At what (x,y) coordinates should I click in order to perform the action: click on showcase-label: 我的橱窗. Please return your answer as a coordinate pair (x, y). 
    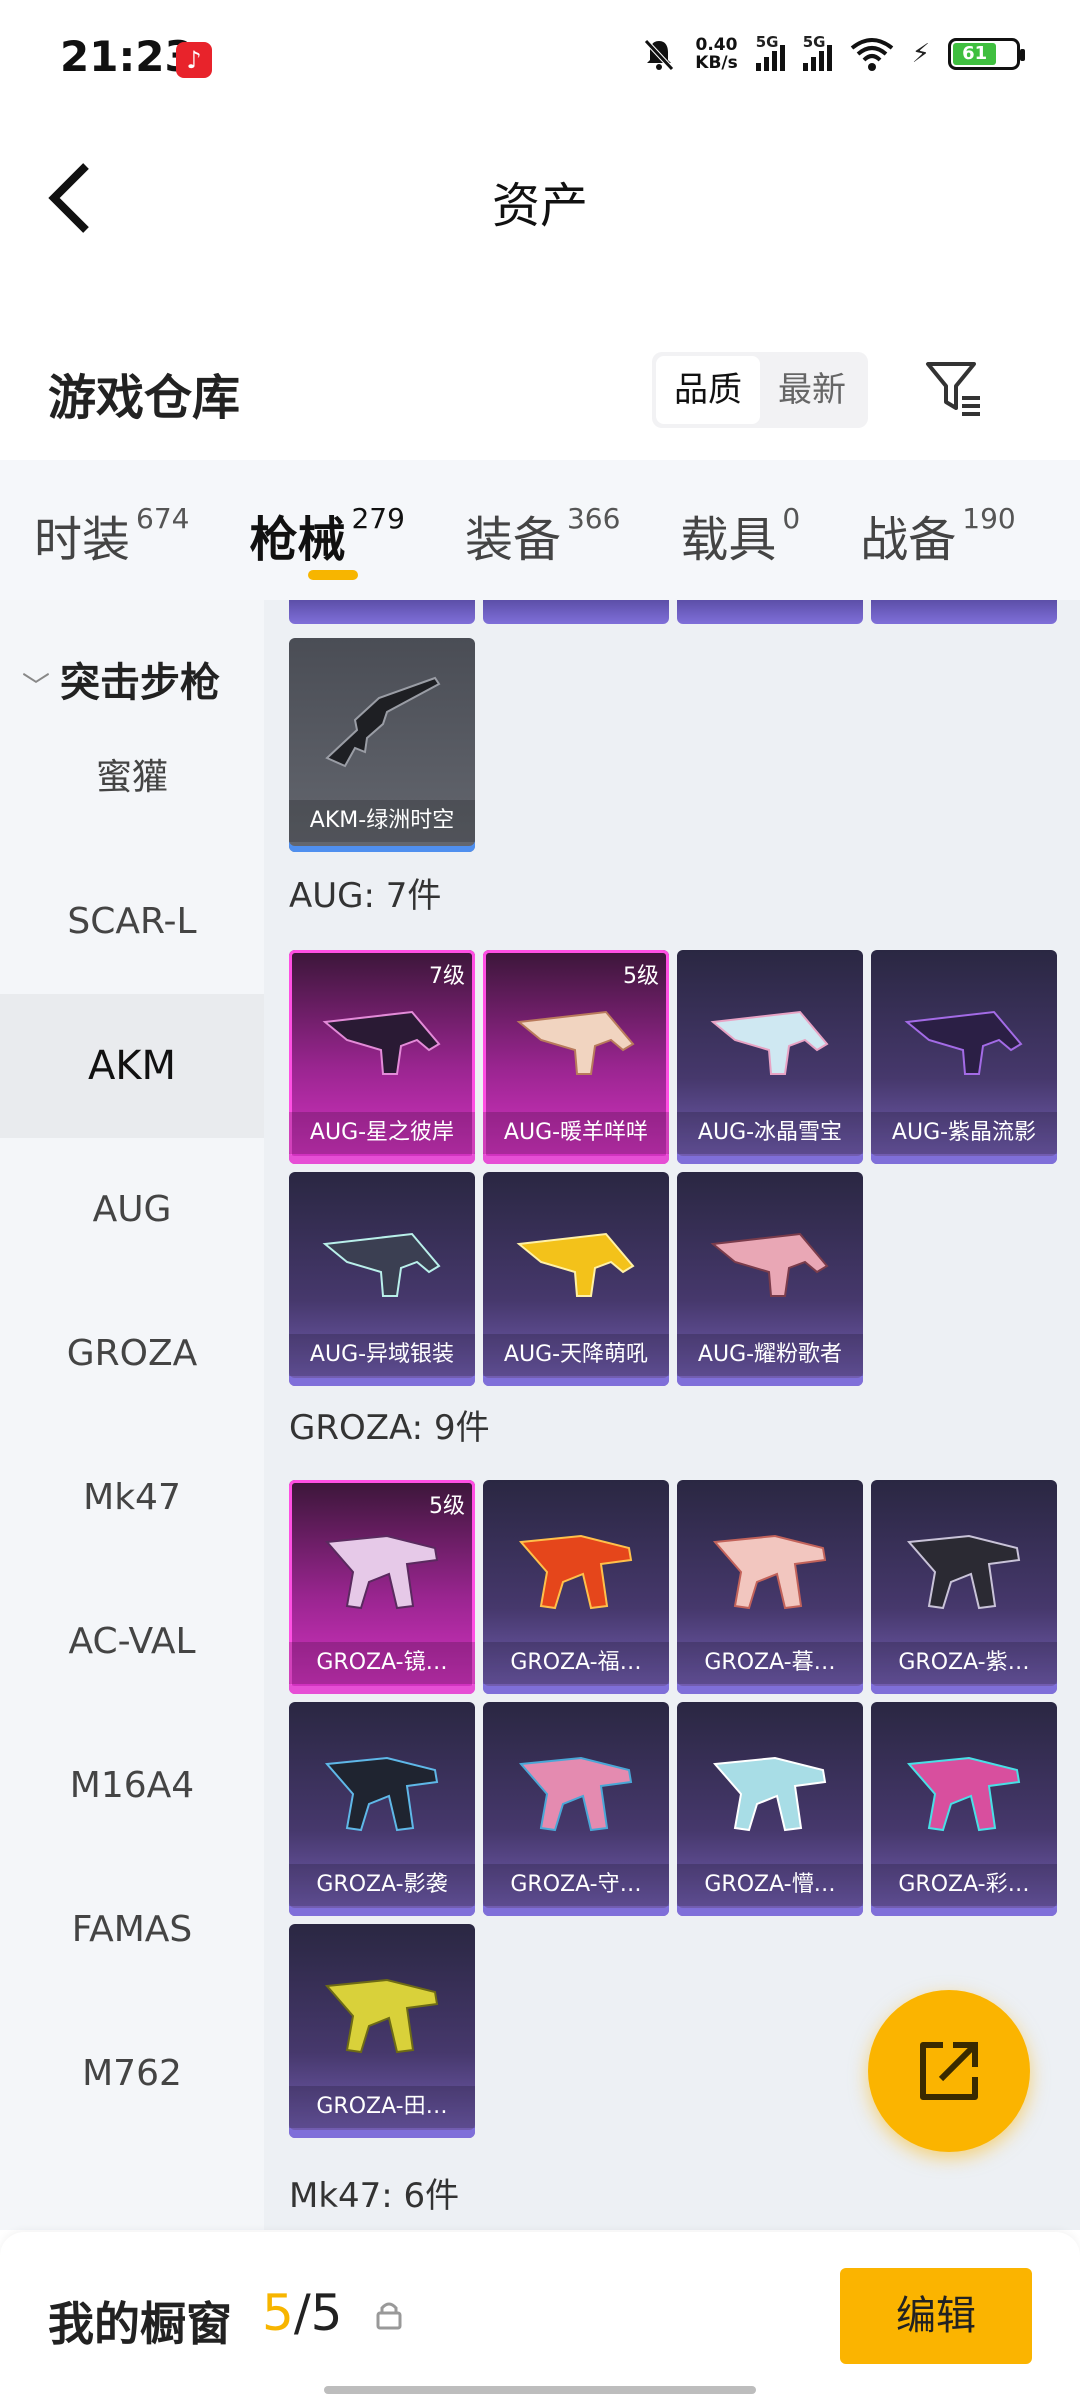
    Looking at the image, I should click on (140, 2324).